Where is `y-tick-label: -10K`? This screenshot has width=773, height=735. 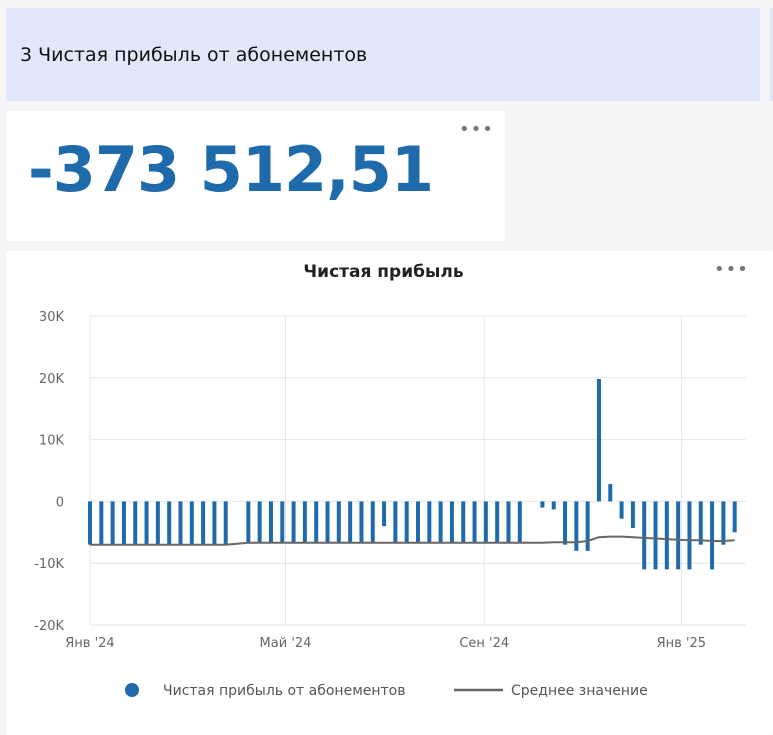 y-tick-label: -10K is located at coordinates (49, 564).